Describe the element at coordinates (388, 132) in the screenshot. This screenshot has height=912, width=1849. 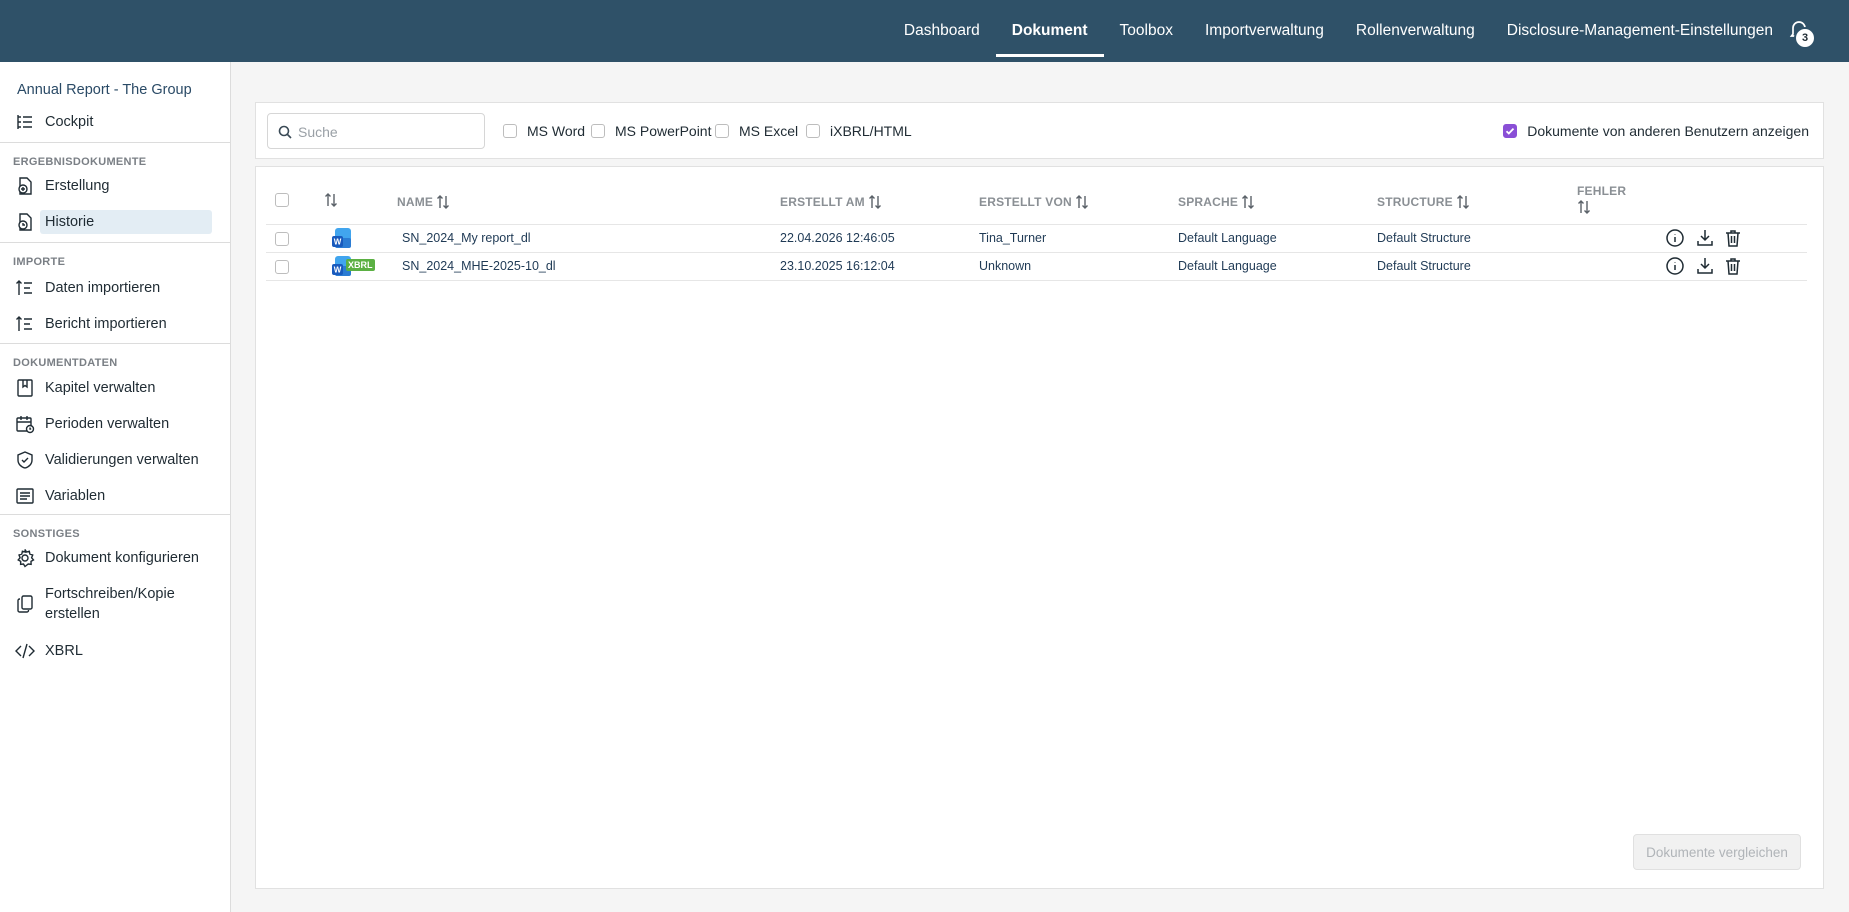
I see `search-input` at that location.